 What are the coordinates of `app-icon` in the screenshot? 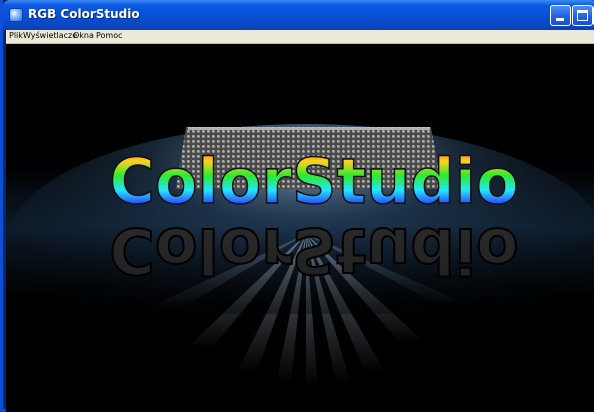 It's located at (16, 15).